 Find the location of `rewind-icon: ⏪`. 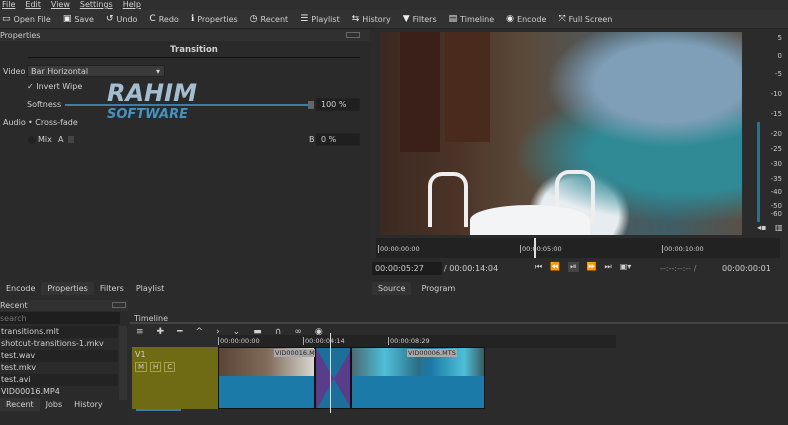

rewind-icon: ⏪ is located at coordinates (555, 267).